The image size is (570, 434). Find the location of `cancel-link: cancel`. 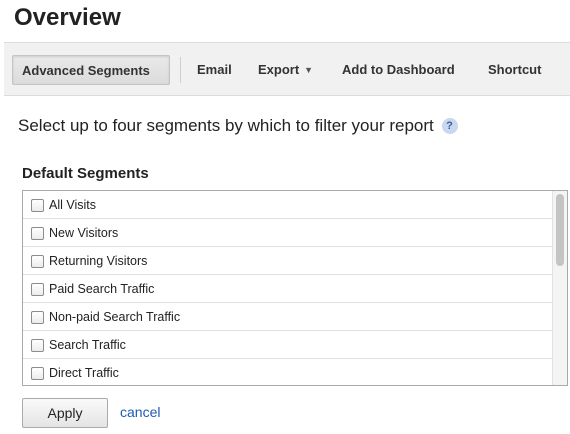

cancel-link: cancel is located at coordinates (140, 412).